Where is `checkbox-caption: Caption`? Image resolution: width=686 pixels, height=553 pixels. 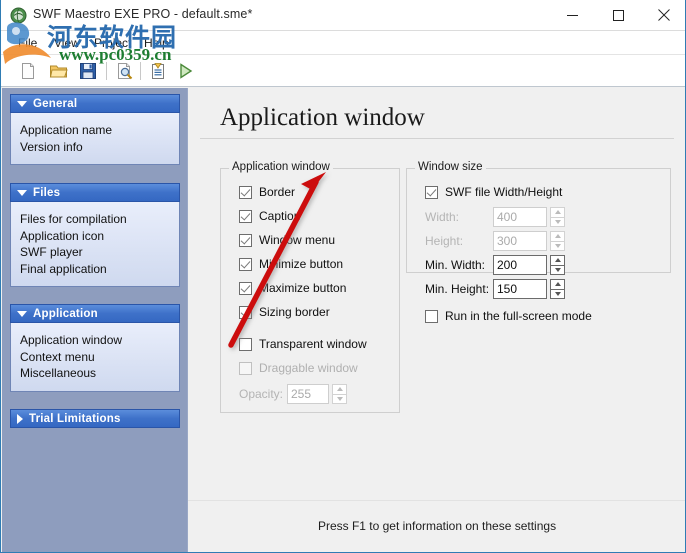
checkbox-caption: Caption is located at coordinates (269, 216).